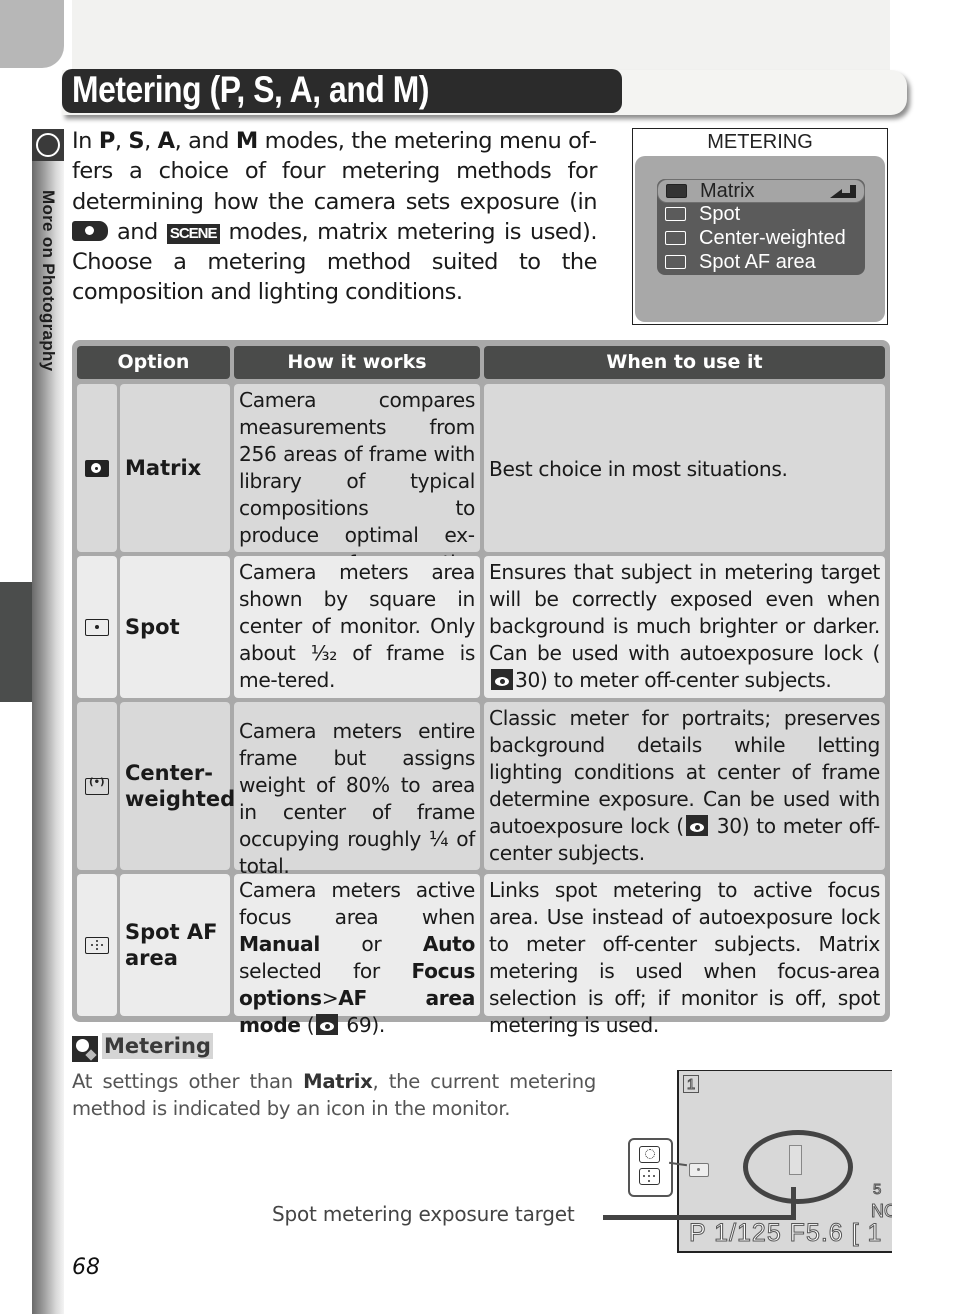 This screenshot has width=954, height=1314. Describe the element at coordinates (175, 627) in the screenshot. I see `option-name: Spot` at that location.